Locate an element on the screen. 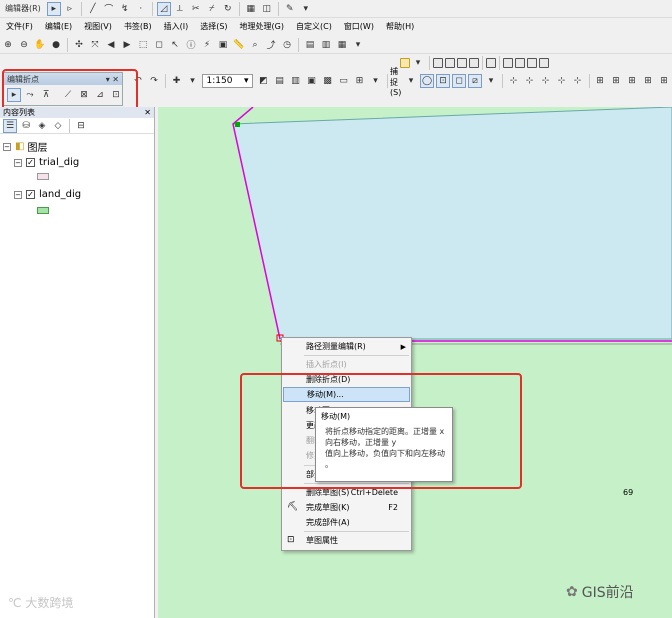  redo-icon: ↷ is located at coordinates (154, 81).